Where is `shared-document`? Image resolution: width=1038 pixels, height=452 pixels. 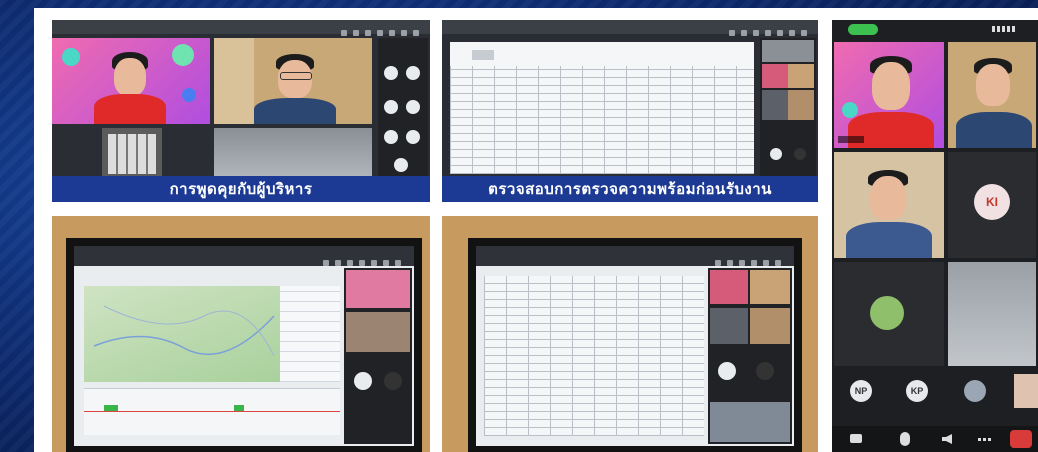
shared-document is located at coordinates (602, 108).